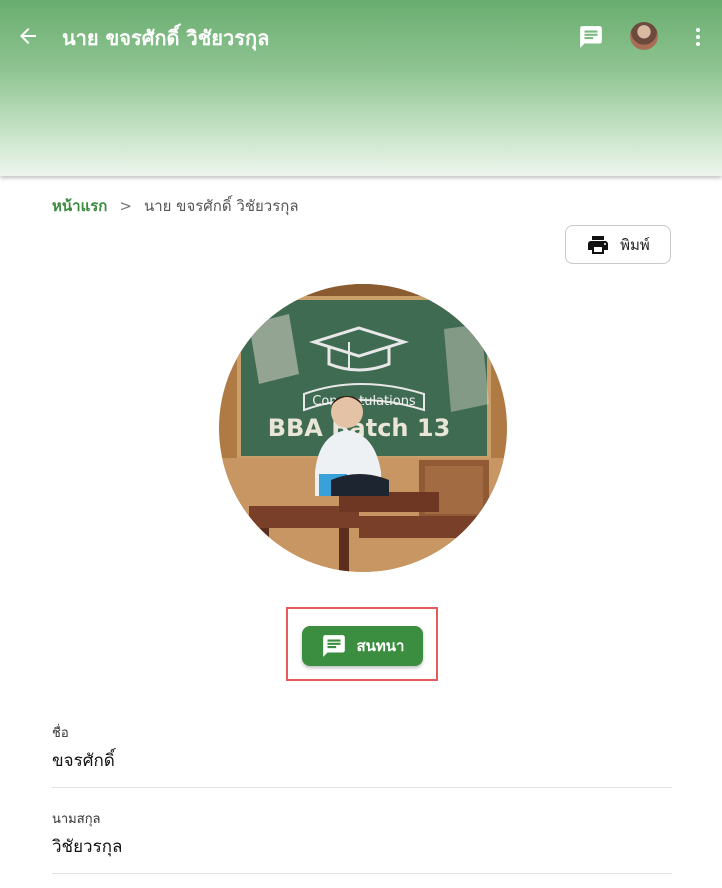 Image resolution: width=722 pixels, height=888 pixels. I want to click on print-button: พิมพ์, so click(618, 244).